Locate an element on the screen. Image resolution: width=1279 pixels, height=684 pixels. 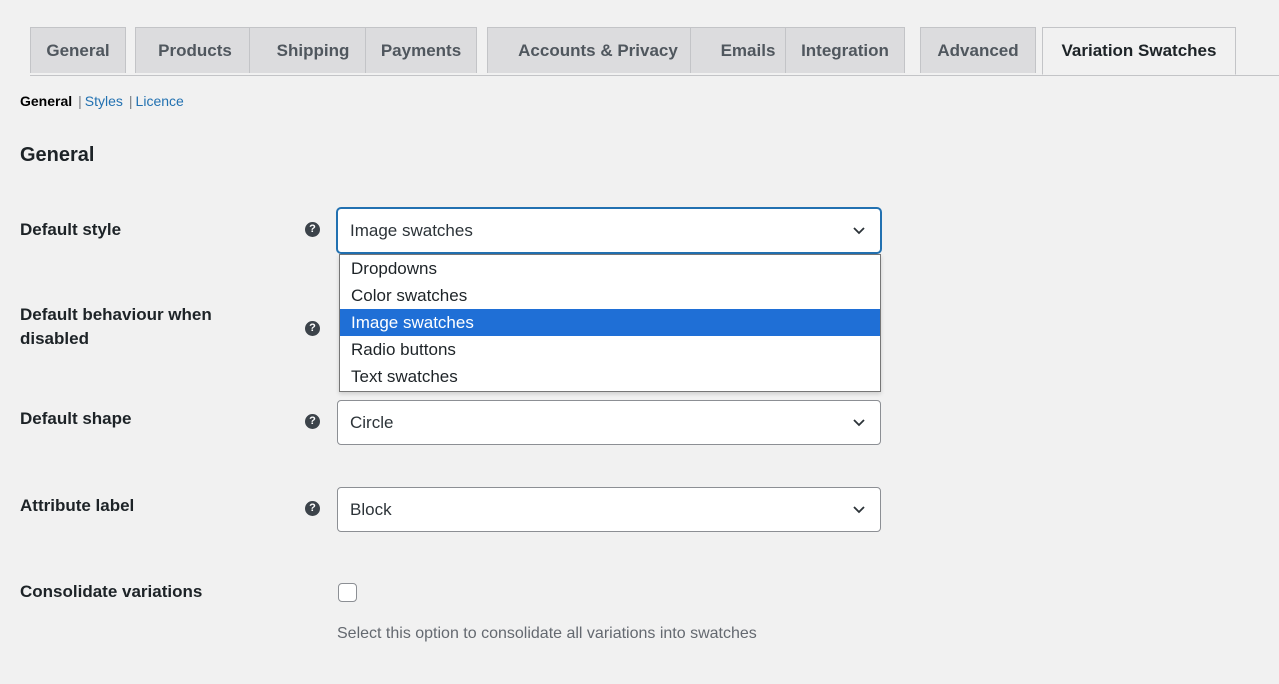
default-shape-value: Circle is located at coordinates (372, 422).